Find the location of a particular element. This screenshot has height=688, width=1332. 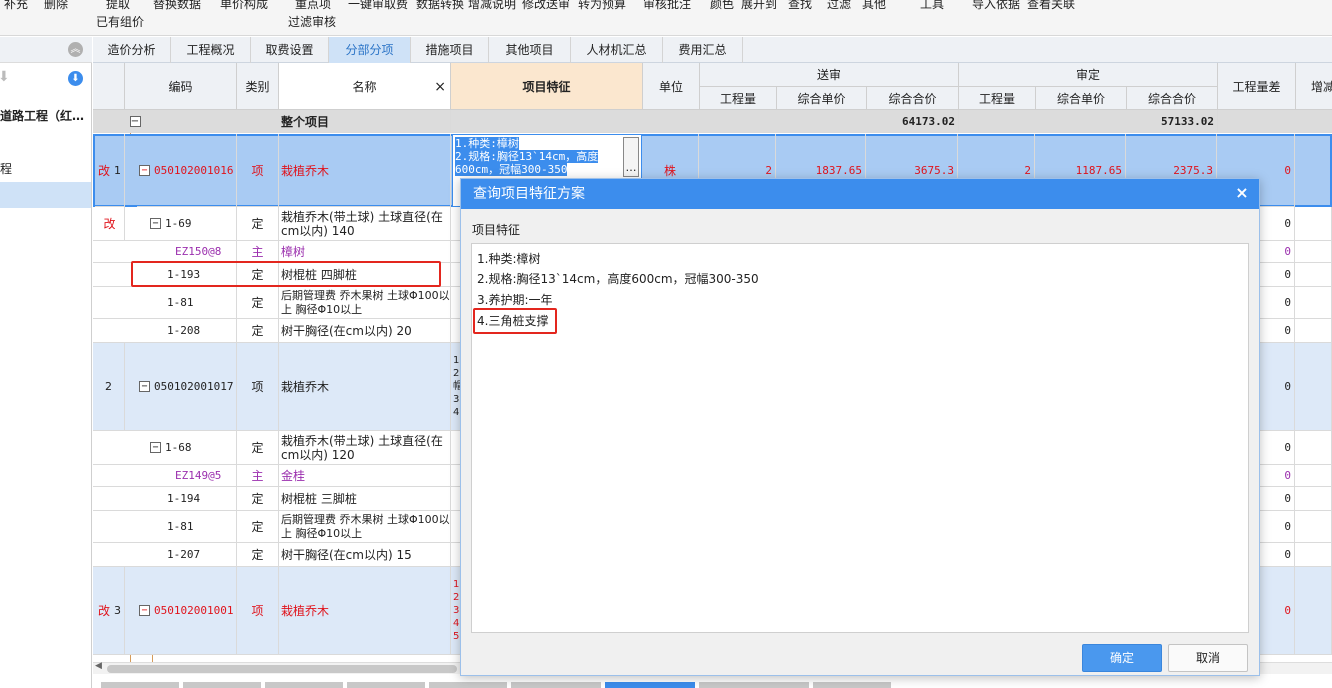

header-submit-total: 综合合价 is located at coordinates (913, 98).